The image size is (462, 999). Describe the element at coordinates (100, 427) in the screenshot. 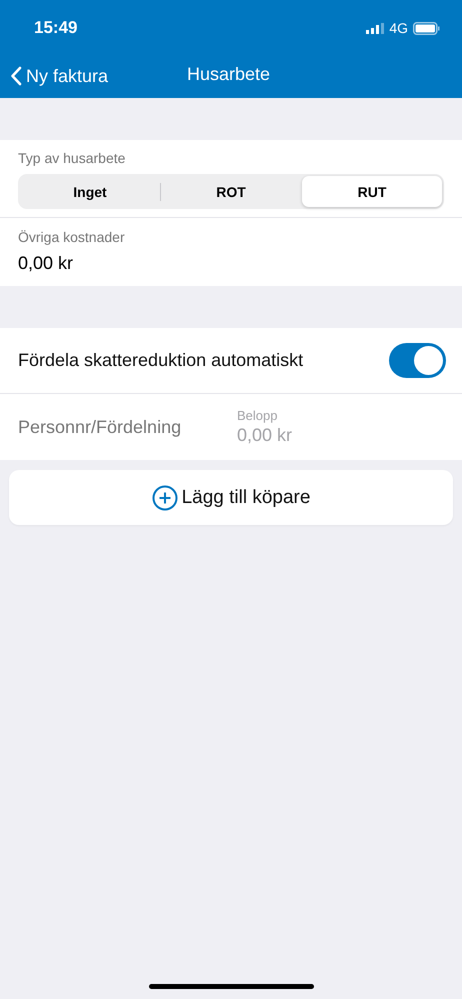

I see `buyer-label: Personnr/Fördelning` at that location.